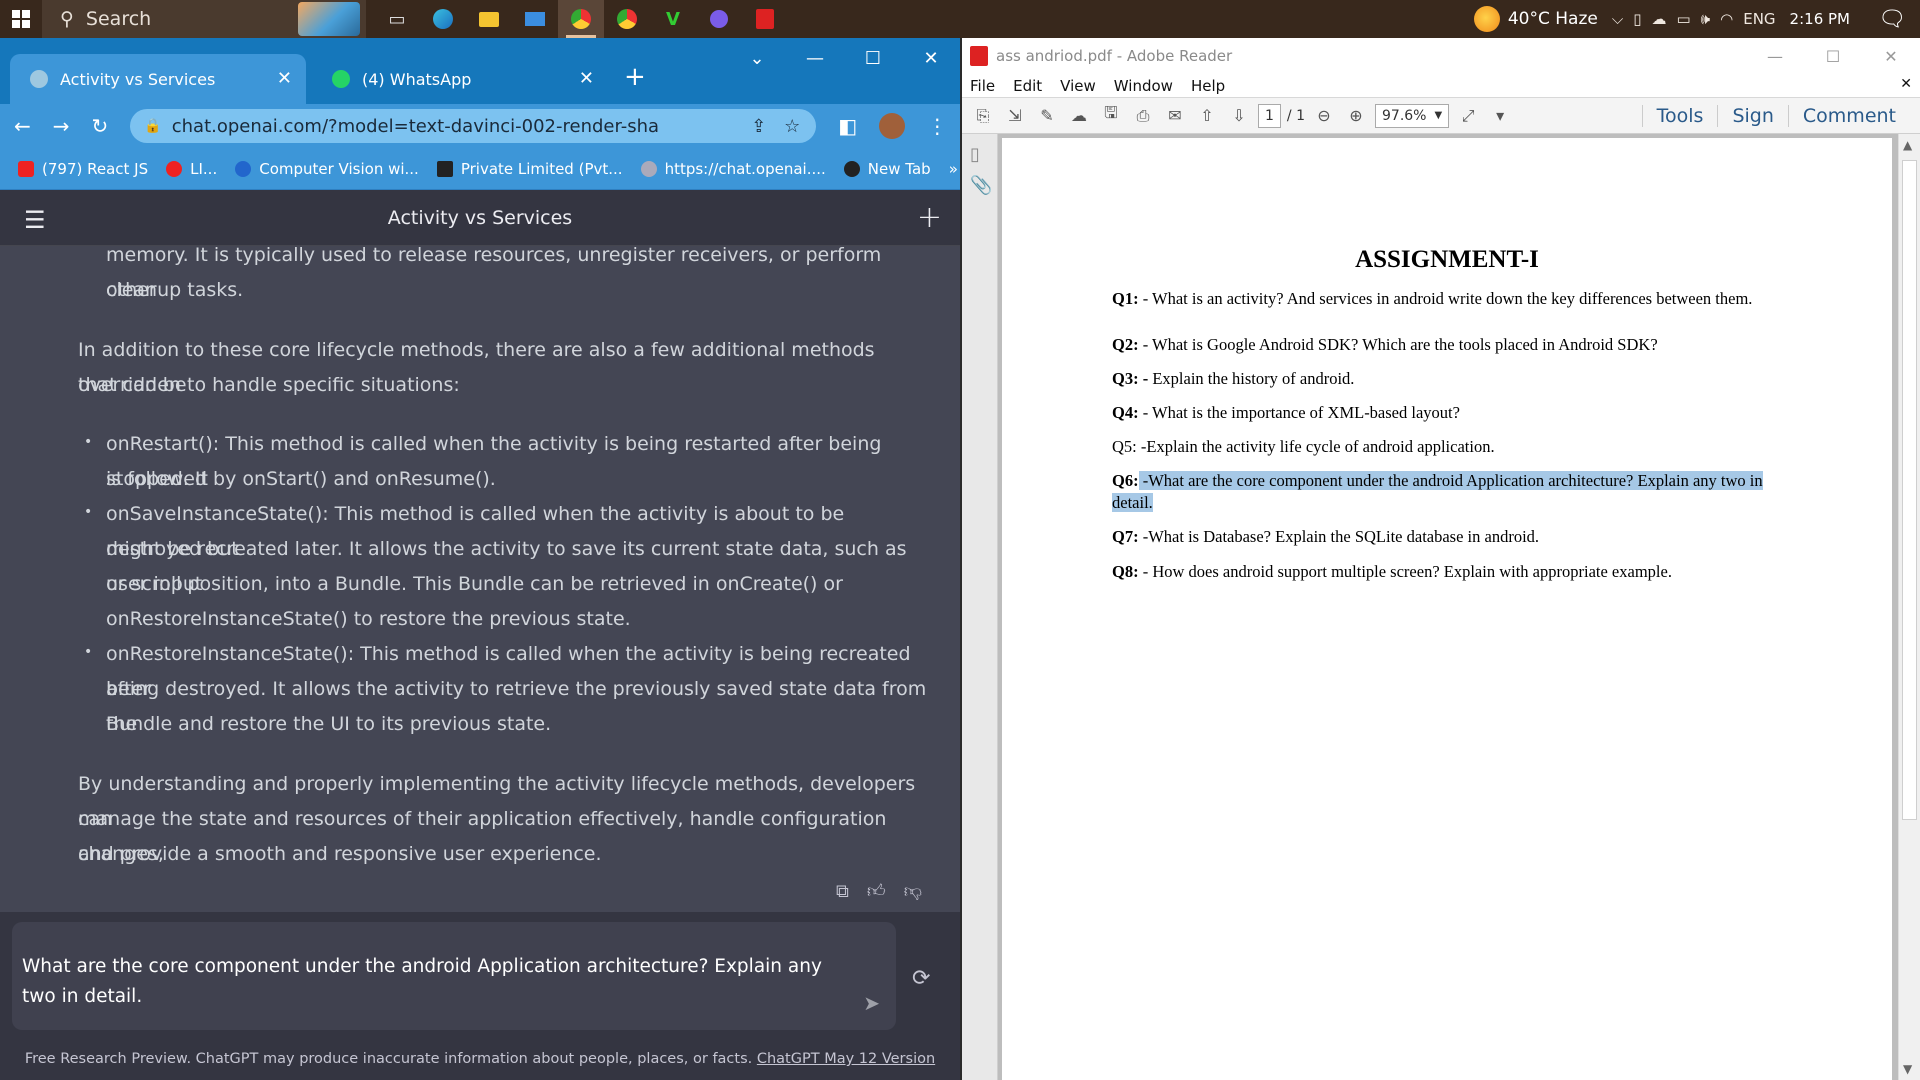 This screenshot has width=1920, height=1080. What do you see at coordinates (204, 19) in the screenshot?
I see `taskbar-search-box: ⚲ Search` at bounding box center [204, 19].